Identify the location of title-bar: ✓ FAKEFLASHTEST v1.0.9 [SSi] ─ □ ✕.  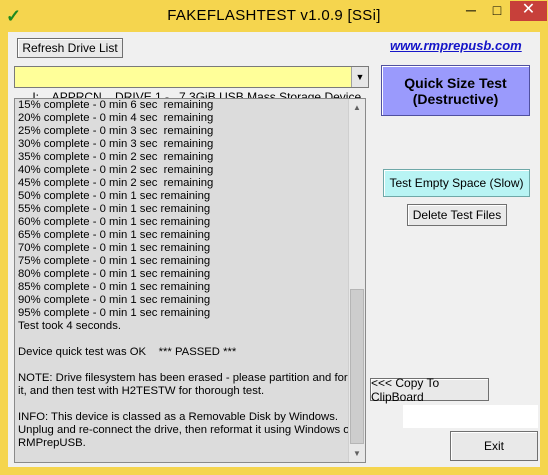
(274, 16).